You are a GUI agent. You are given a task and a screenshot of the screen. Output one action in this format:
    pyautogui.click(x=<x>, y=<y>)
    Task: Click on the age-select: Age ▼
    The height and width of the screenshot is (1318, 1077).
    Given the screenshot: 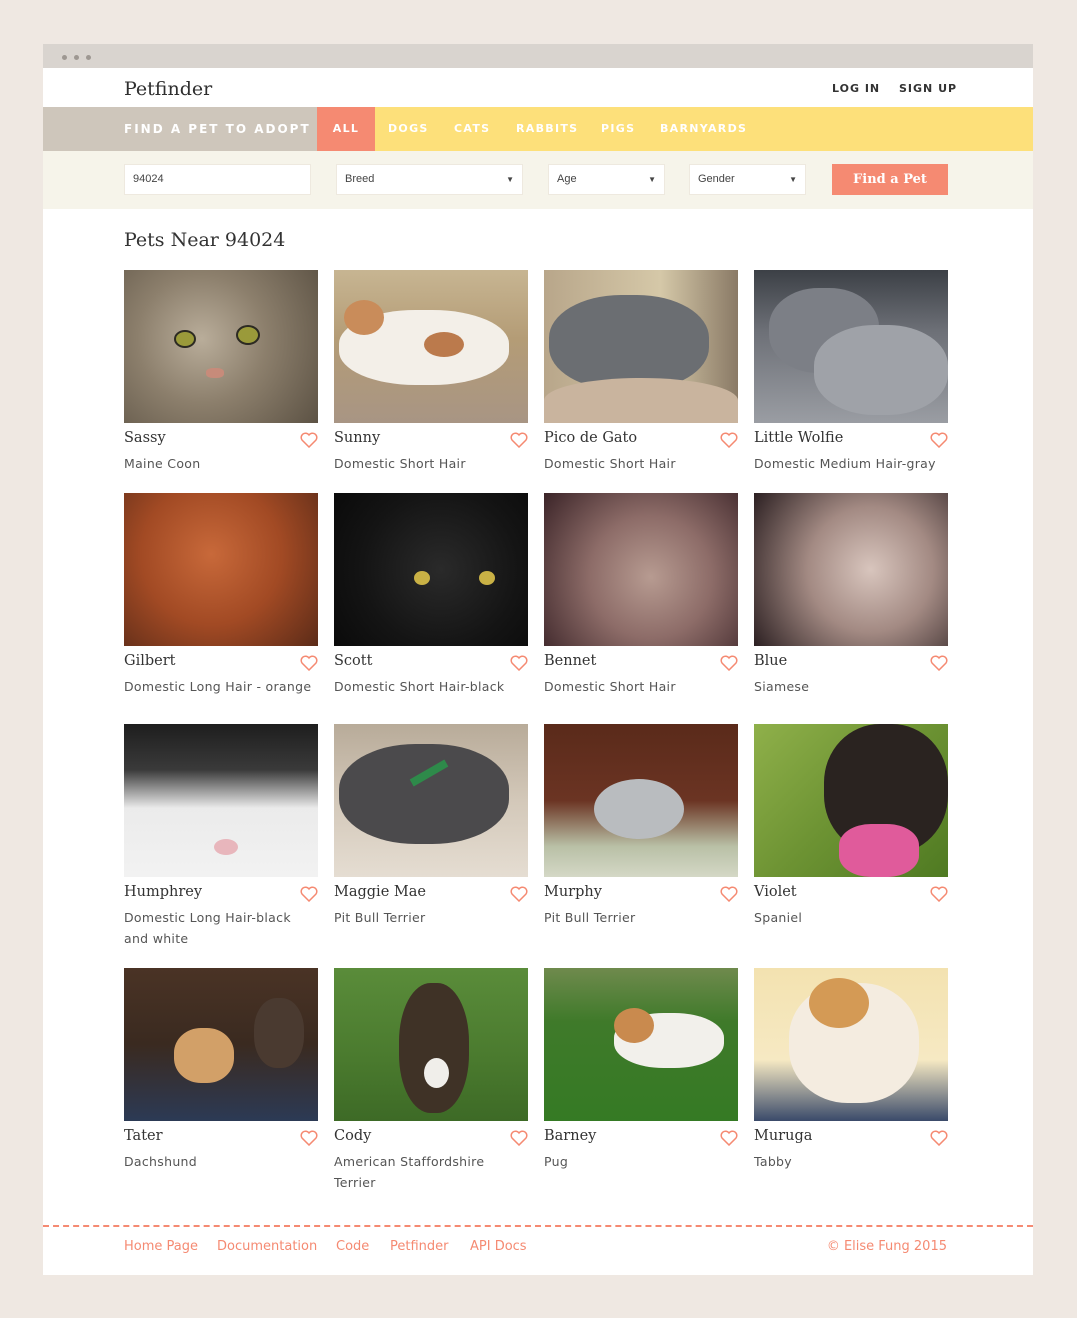 What is the action you would take?
    pyautogui.click(x=606, y=179)
    